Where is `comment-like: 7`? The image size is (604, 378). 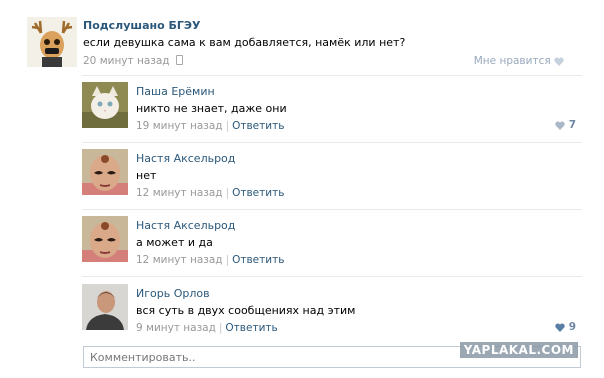 comment-like: 7 is located at coordinates (565, 125).